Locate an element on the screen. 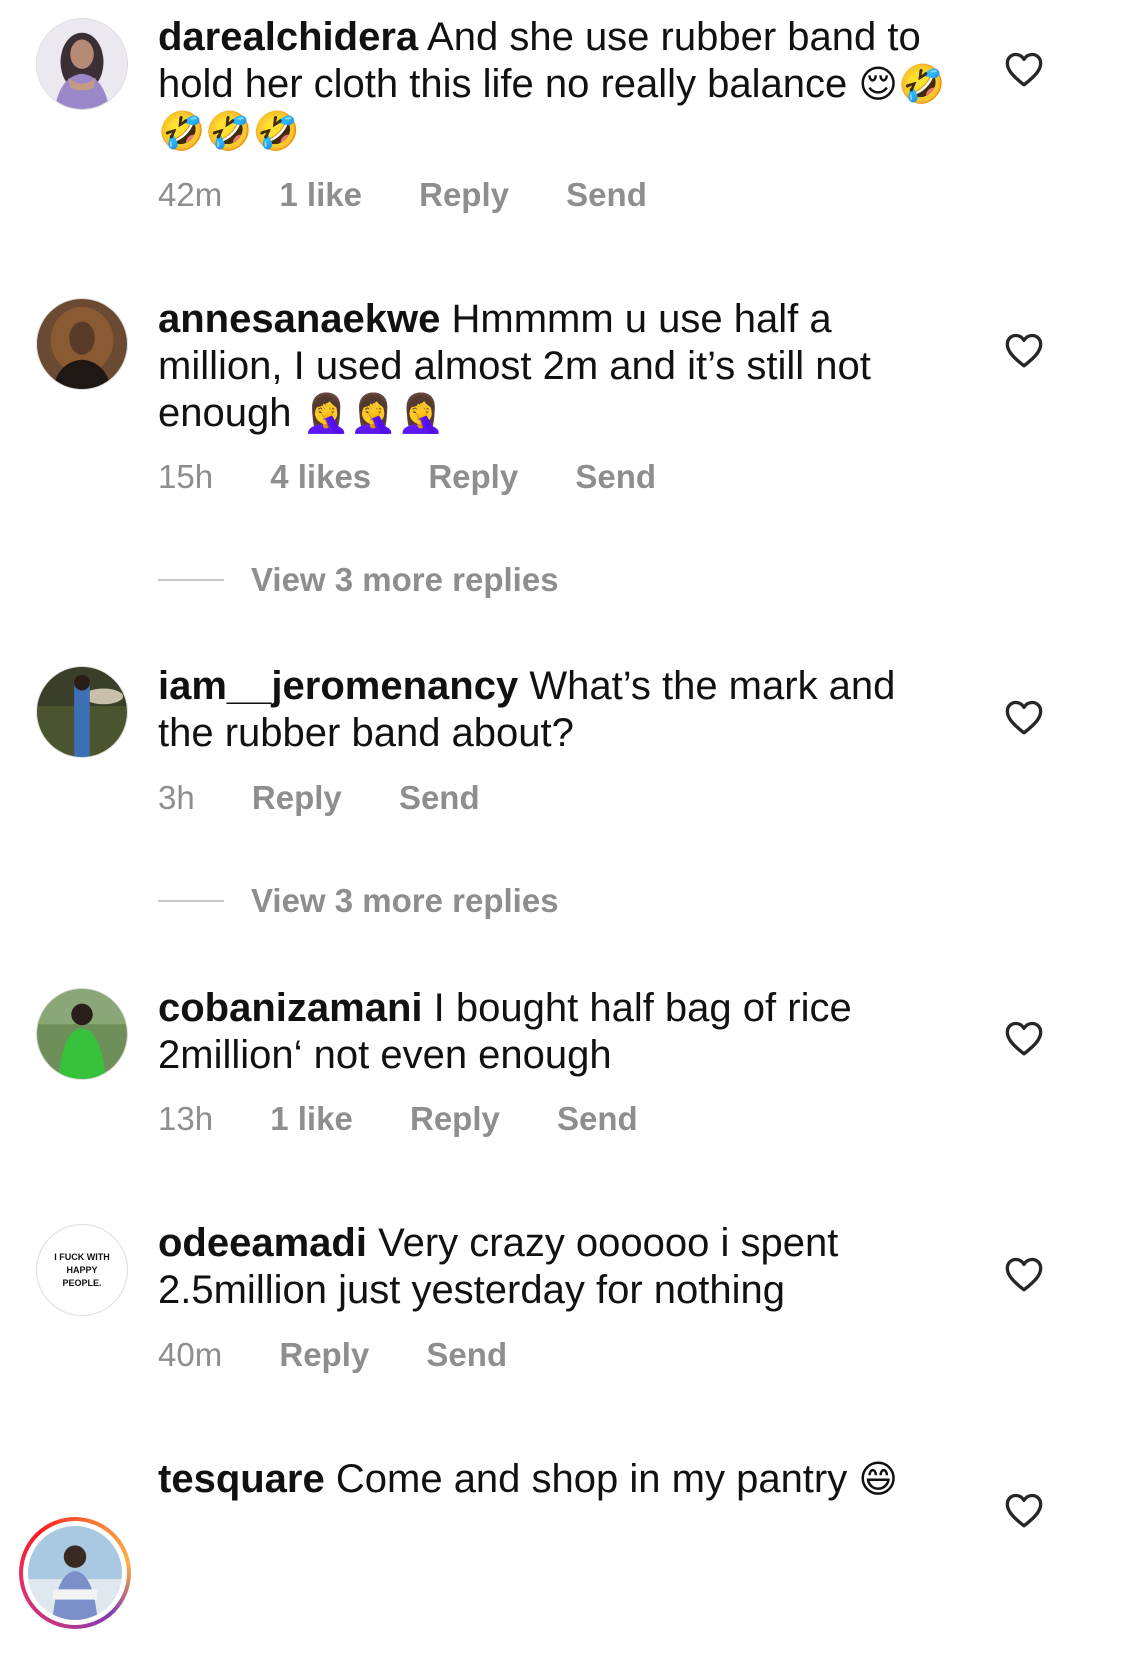 The width and height of the screenshot is (1125, 1654). comment-meta: 15h 4 likes Reply Send is located at coordinates (431, 477).